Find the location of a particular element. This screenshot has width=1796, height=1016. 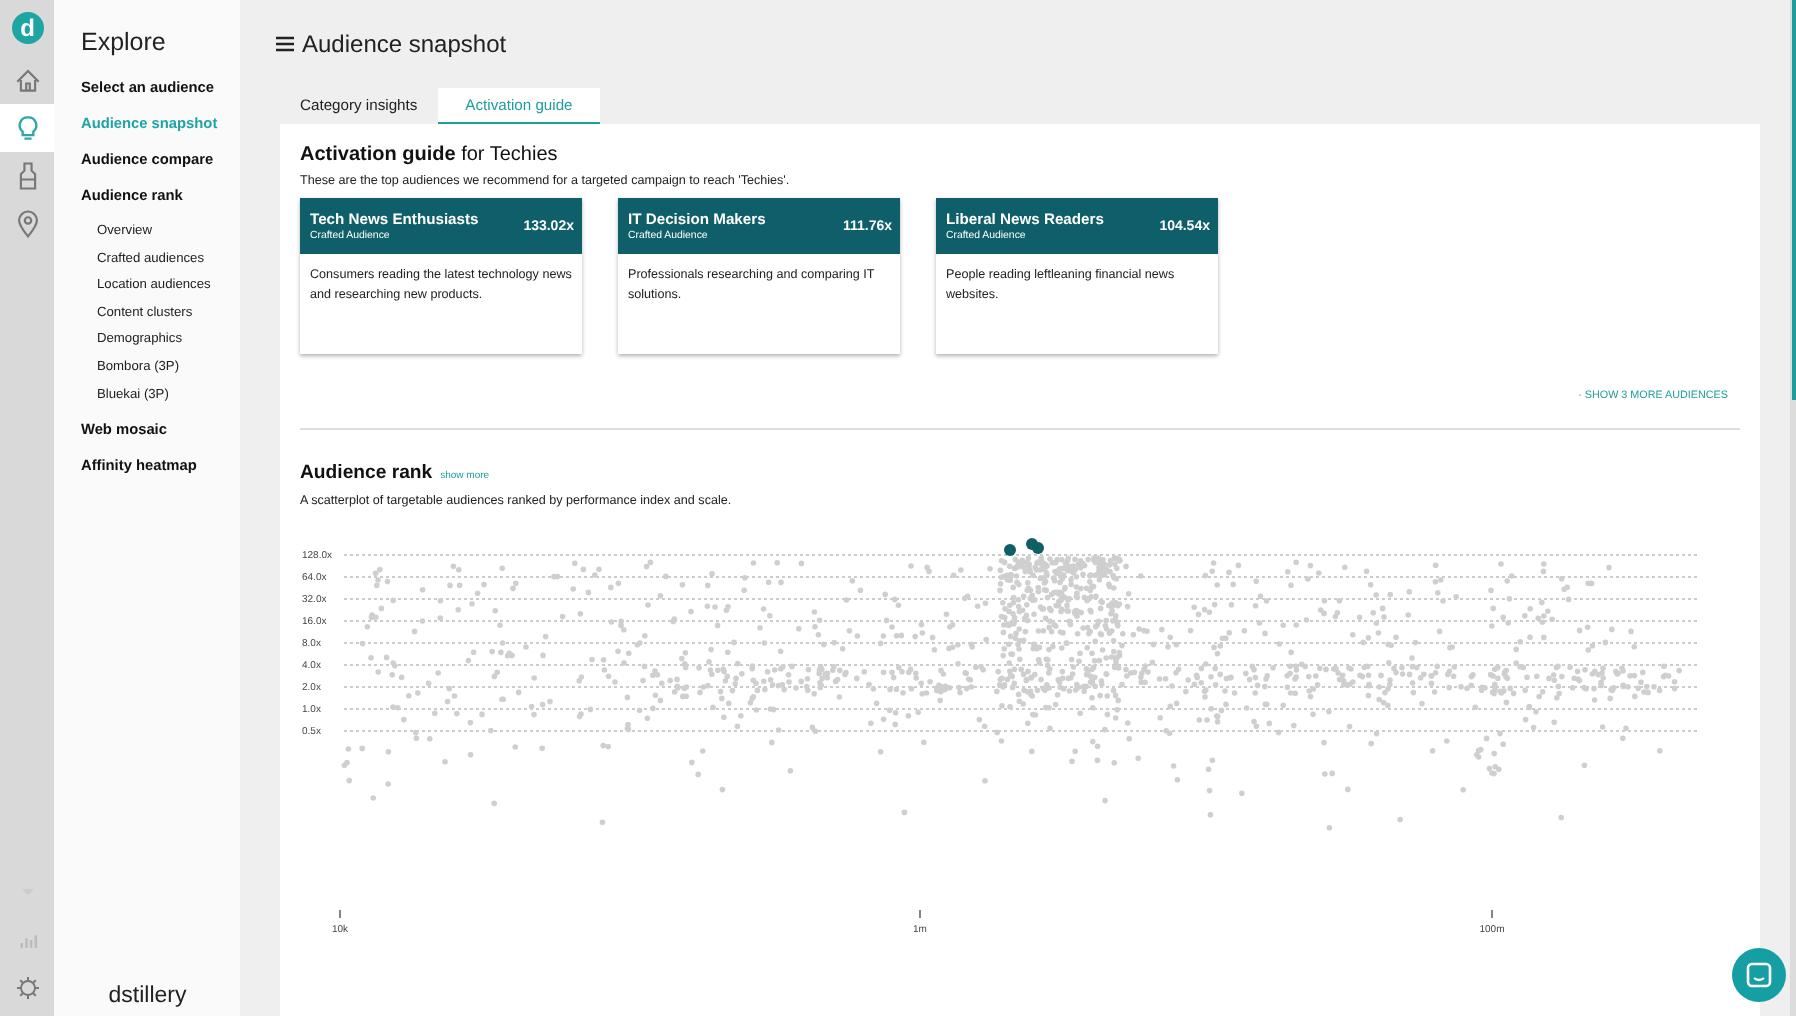

highlighted-points-drawing is located at coordinates (1024, 547).